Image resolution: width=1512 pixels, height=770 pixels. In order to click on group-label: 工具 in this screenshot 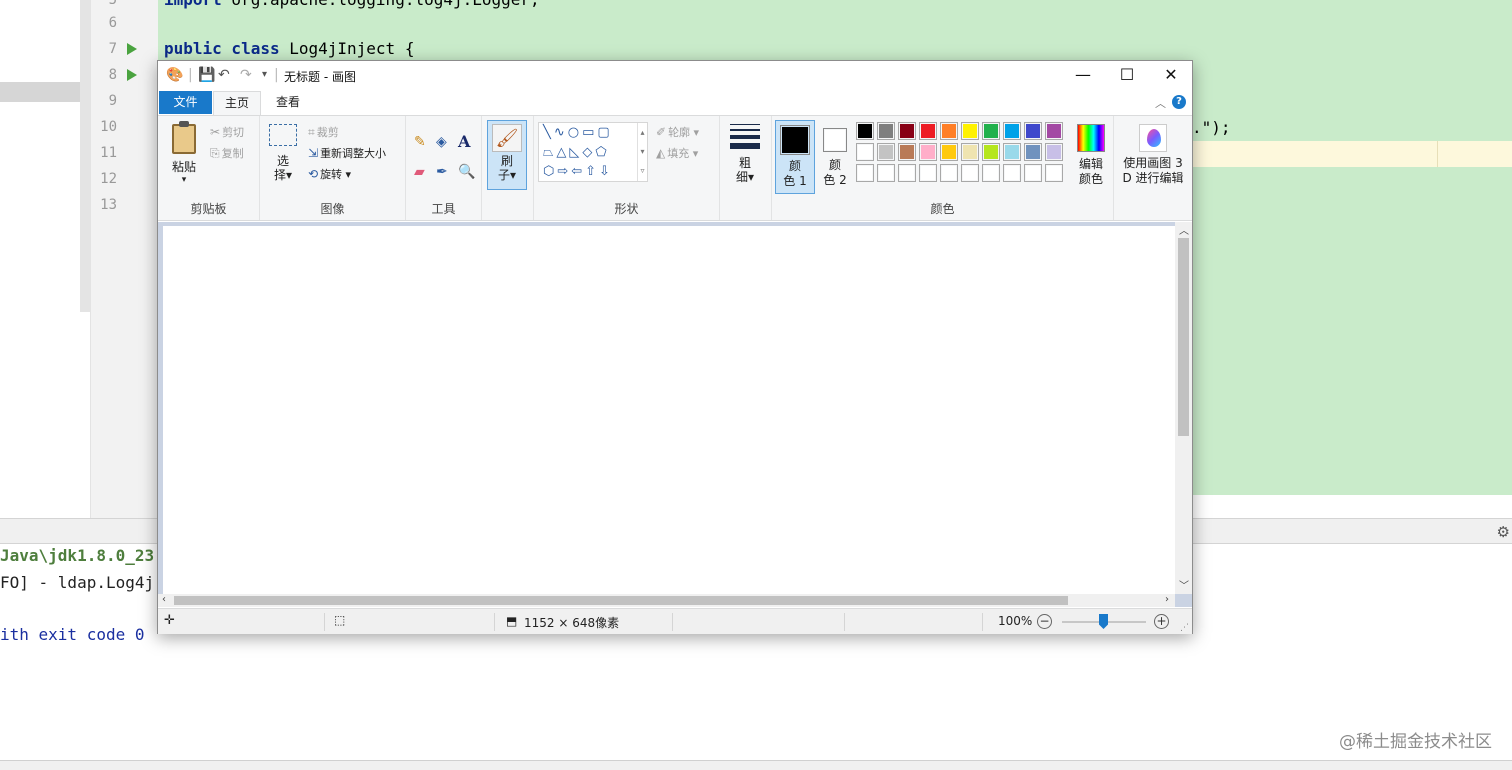, I will do `click(443, 209)`.